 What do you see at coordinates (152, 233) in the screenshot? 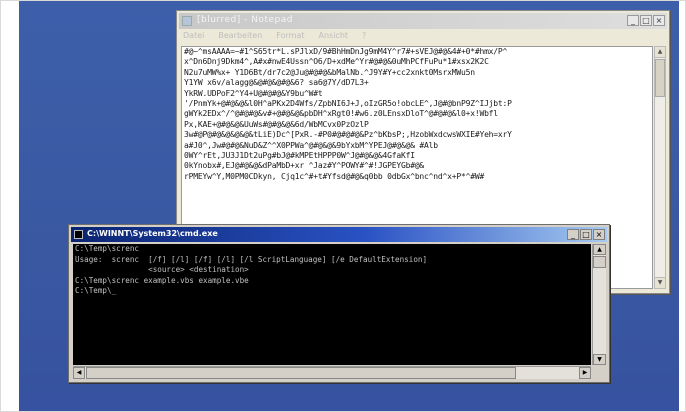
I see `console-title: C:\WINNT\System32\cmd.exe` at bounding box center [152, 233].